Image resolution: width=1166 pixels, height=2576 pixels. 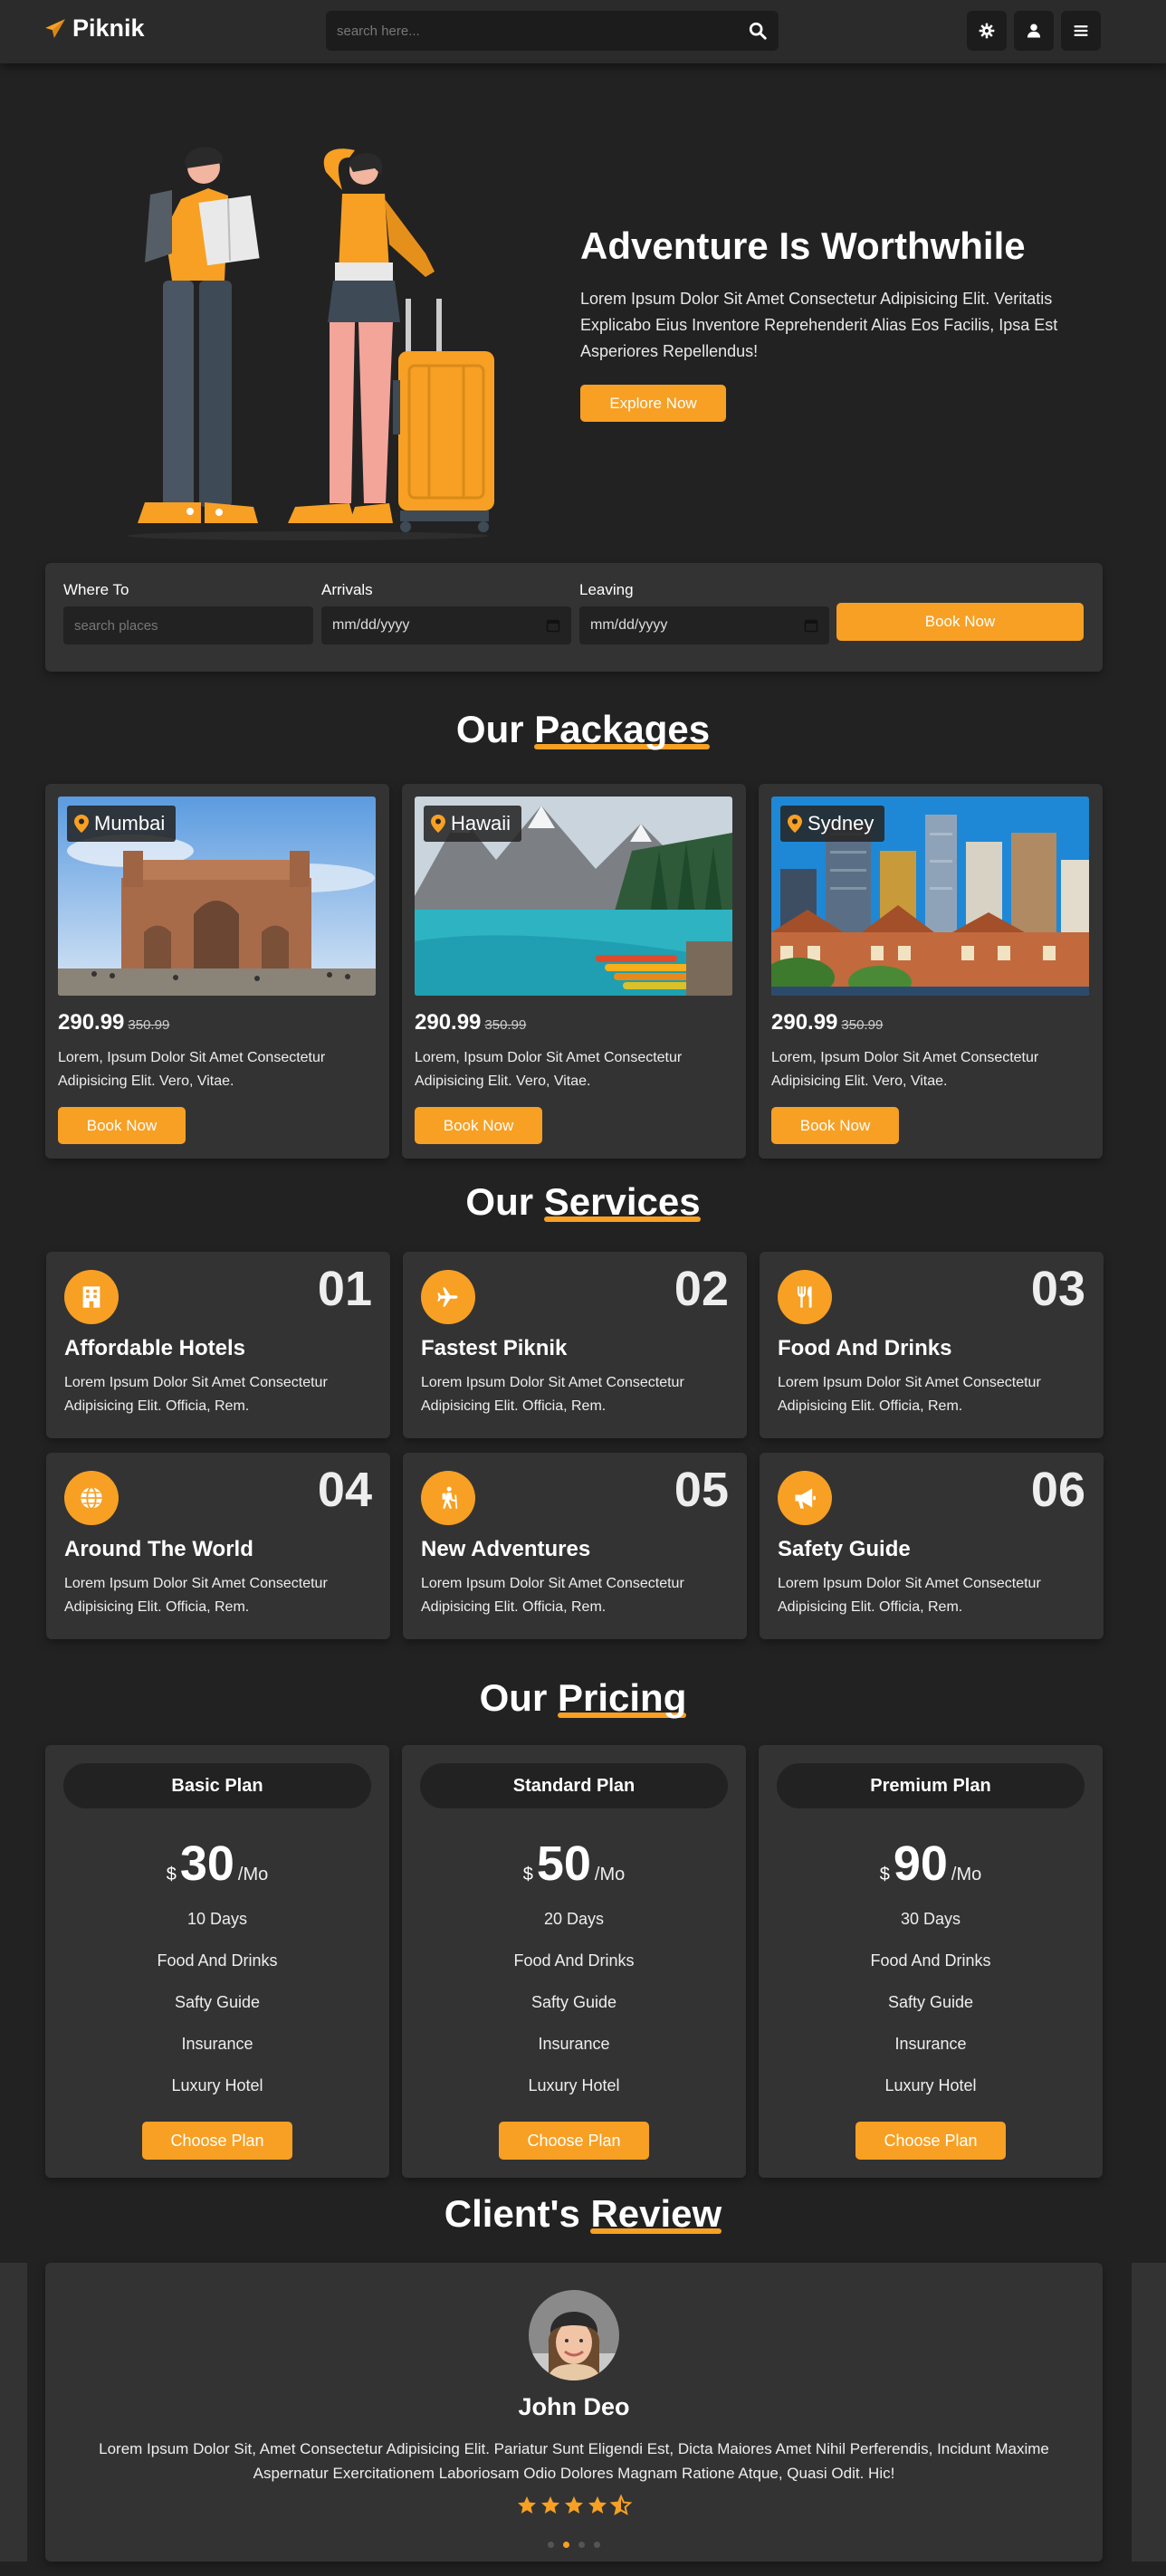 What do you see at coordinates (701, 1289) in the screenshot?
I see `service-number: 02` at bounding box center [701, 1289].